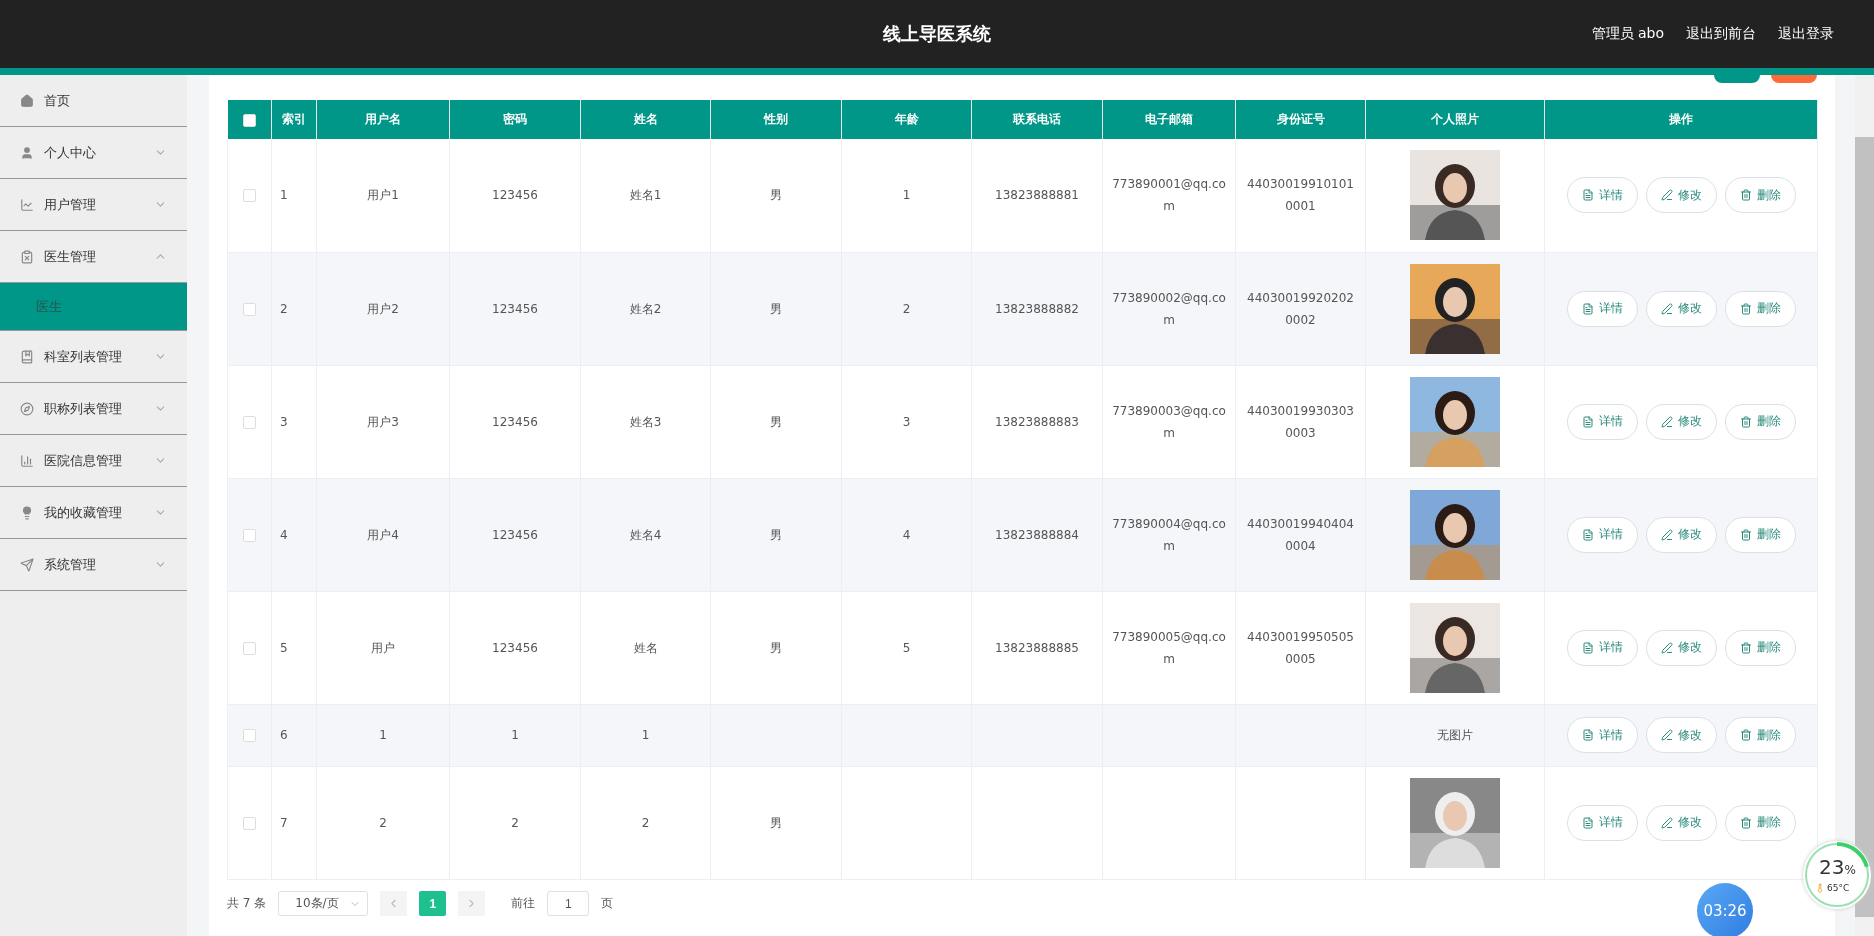  I want to click on total-count: 共 7 条, so click(247, 903).